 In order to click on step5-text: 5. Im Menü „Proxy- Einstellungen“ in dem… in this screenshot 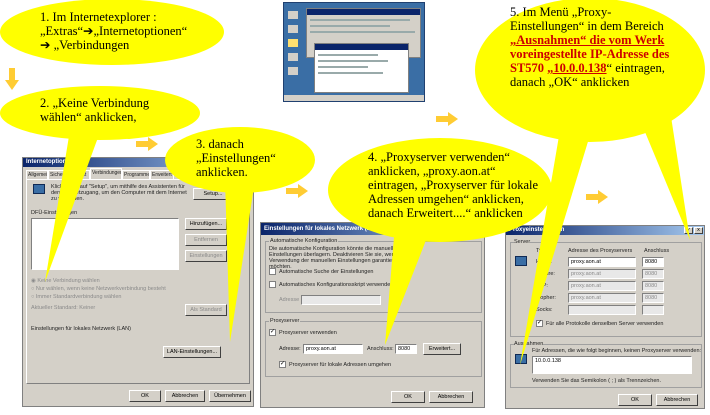, I will do `click(590, 47)`.